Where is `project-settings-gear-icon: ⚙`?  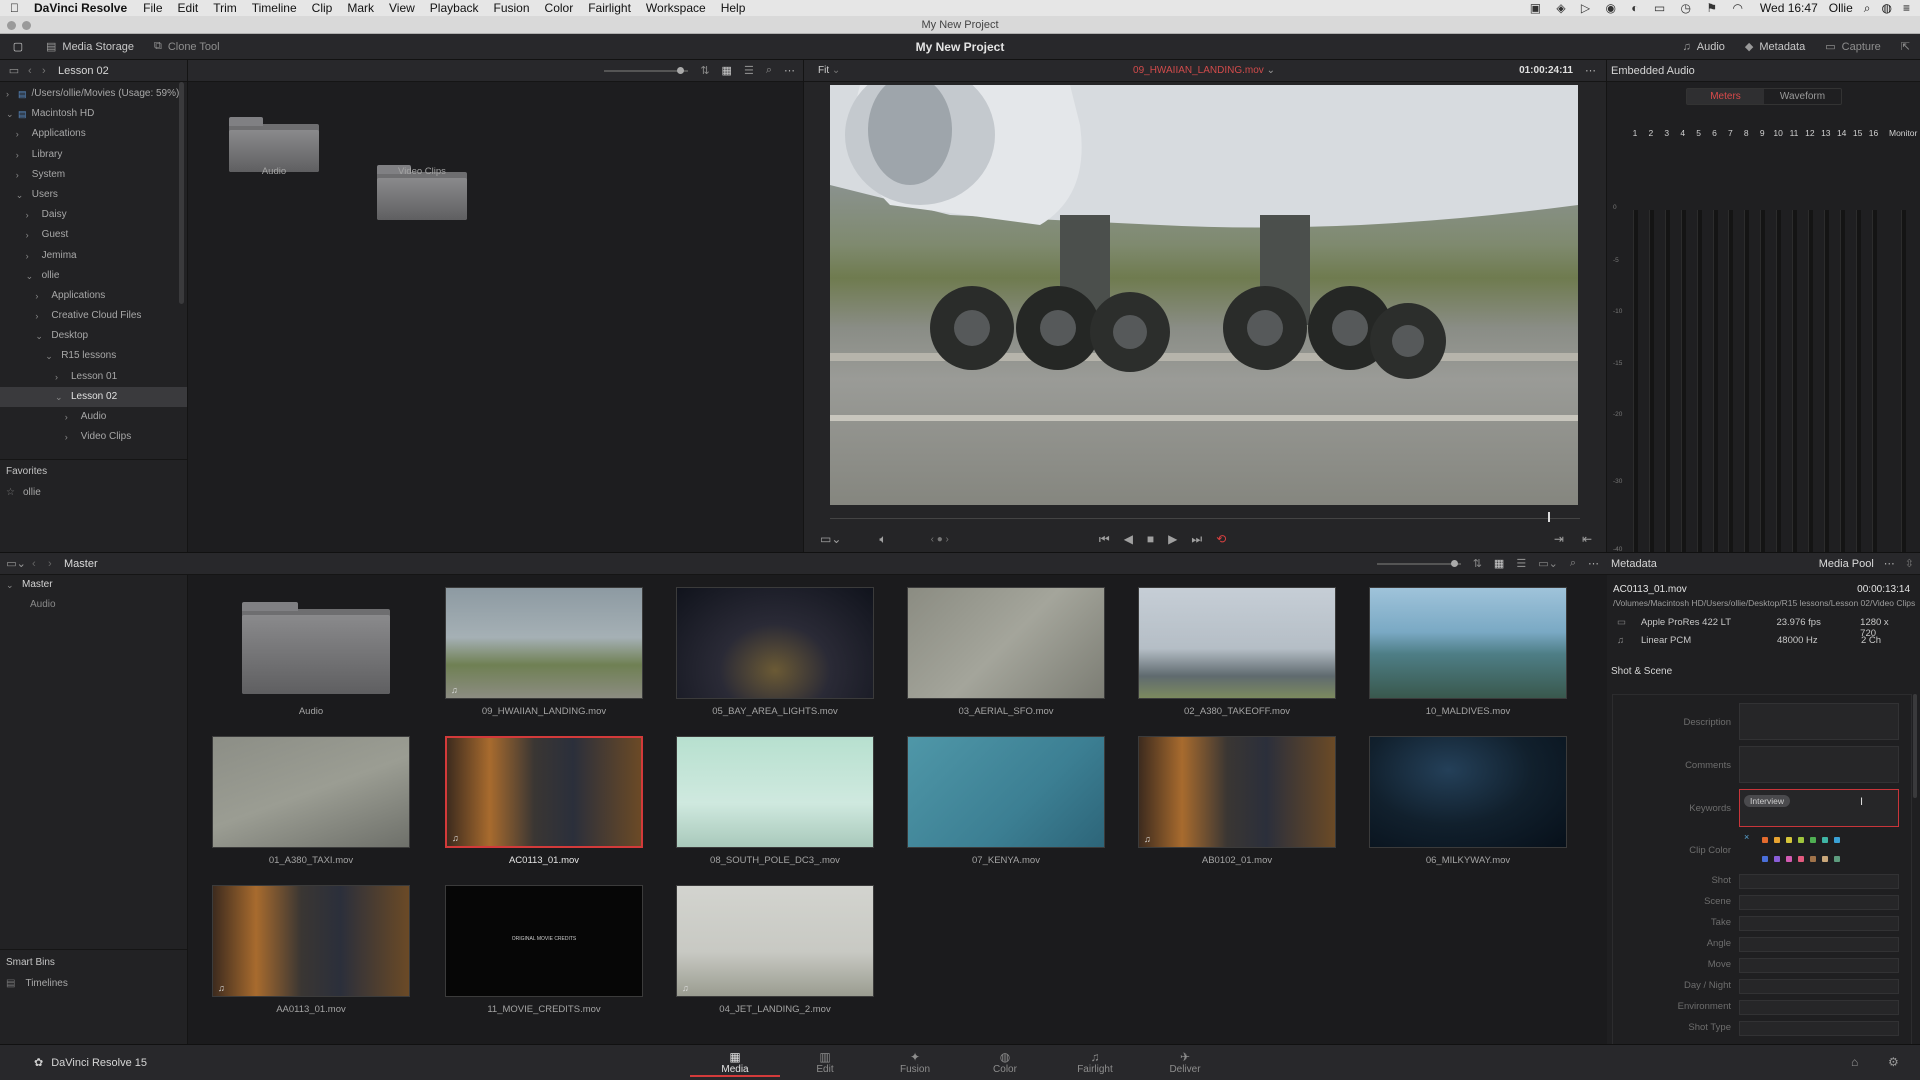 project-settings-gear-icon: ⚙ is located at coordinates (1893, 1062).